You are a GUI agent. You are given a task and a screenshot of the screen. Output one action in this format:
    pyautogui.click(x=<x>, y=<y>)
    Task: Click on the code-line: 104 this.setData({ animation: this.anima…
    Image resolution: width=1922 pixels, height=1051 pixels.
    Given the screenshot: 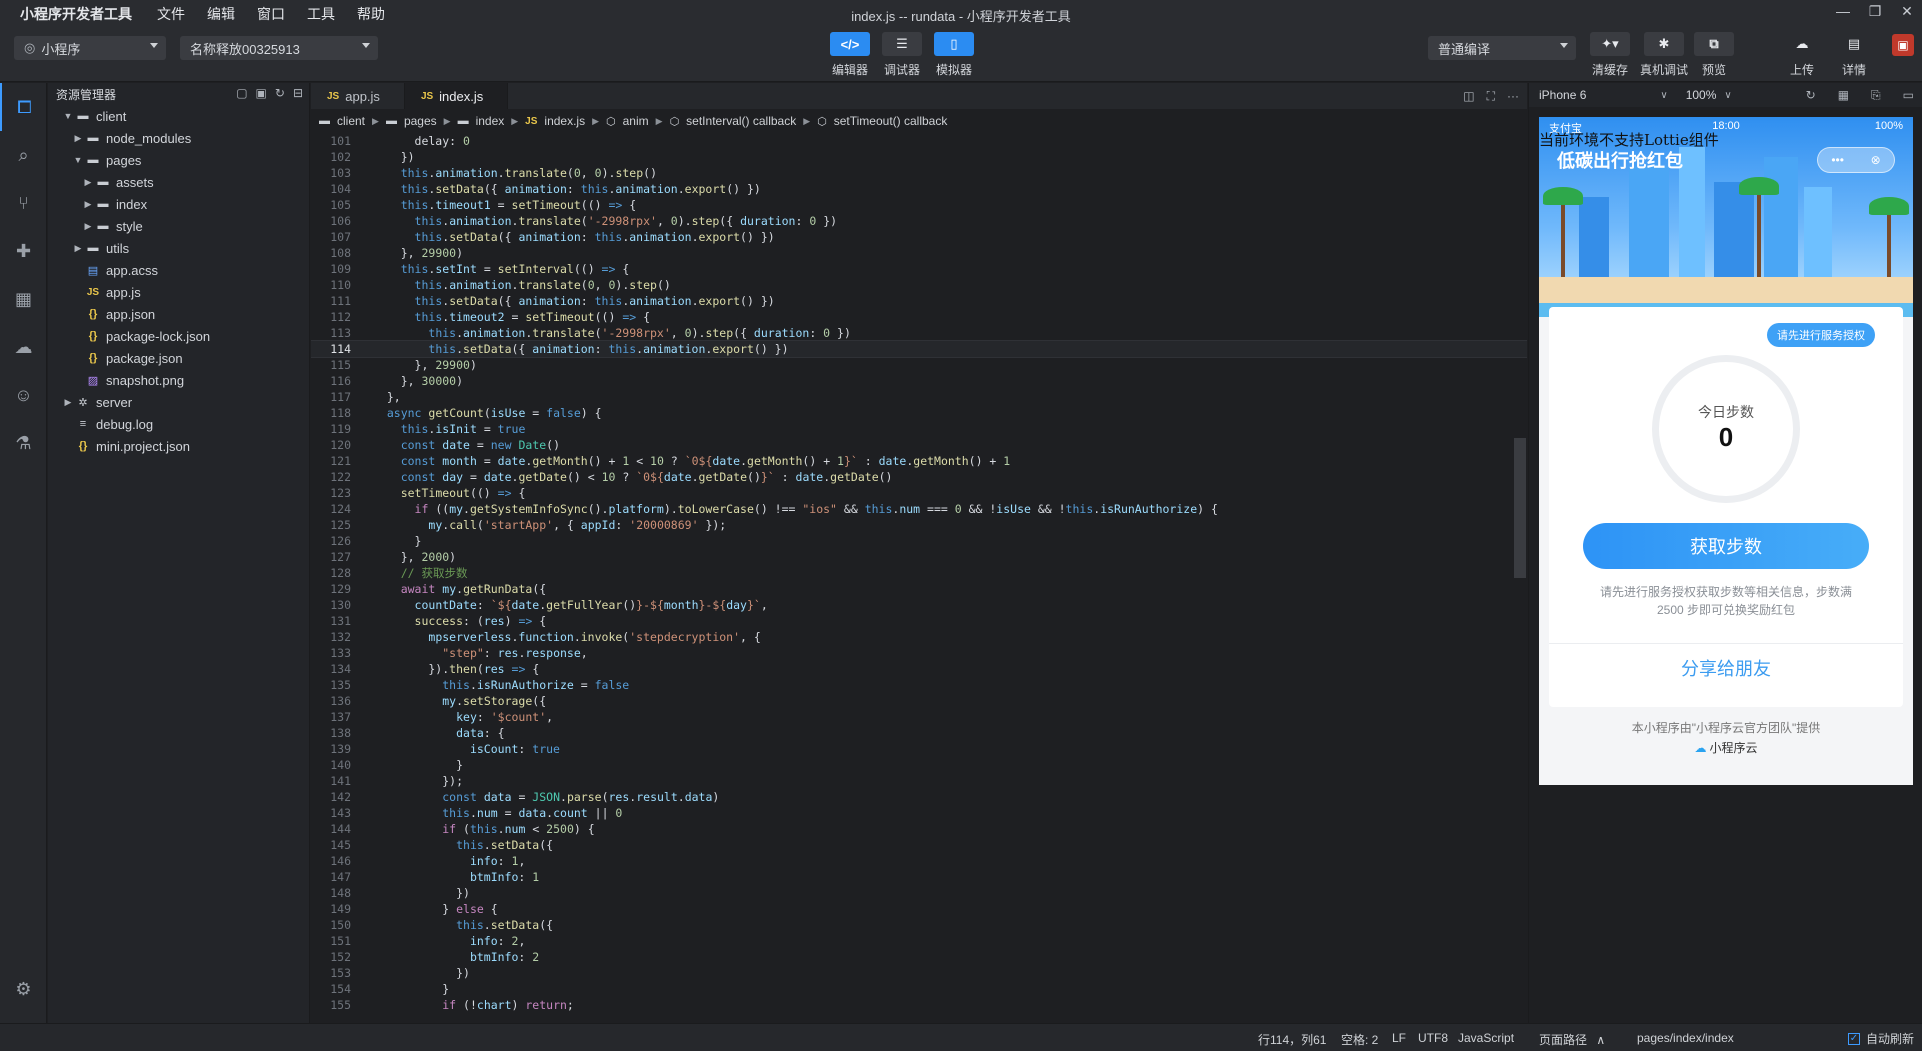 What is the action you would take?
    pyautogui.click(x=919, y=189)
    